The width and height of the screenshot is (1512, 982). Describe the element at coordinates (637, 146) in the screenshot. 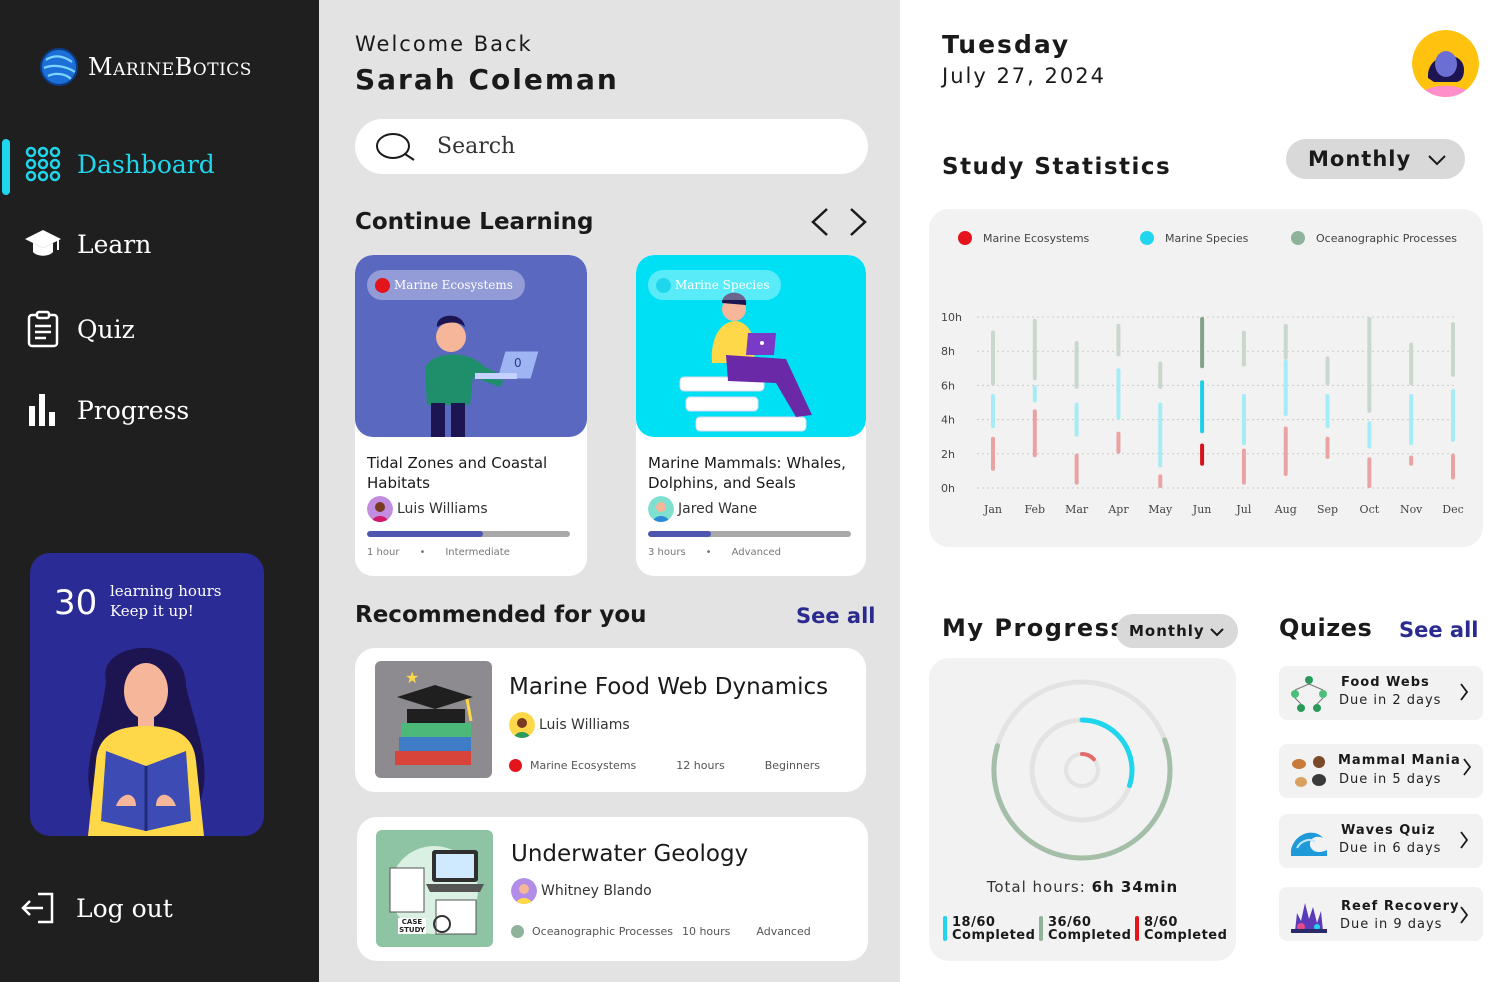

I see `search-input` at that location.